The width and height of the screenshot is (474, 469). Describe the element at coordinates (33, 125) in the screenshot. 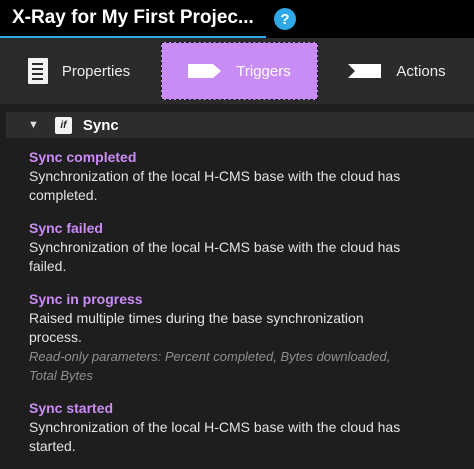

I see `chevron-down-icon: ▼` at that location.